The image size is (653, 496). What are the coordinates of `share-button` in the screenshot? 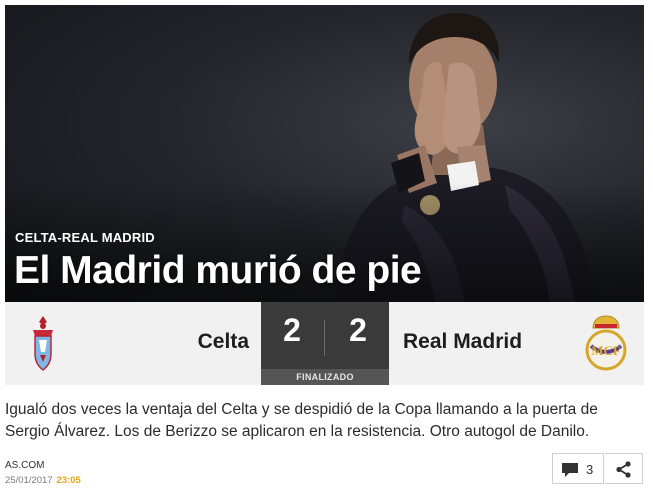 It's located at (624, 468).